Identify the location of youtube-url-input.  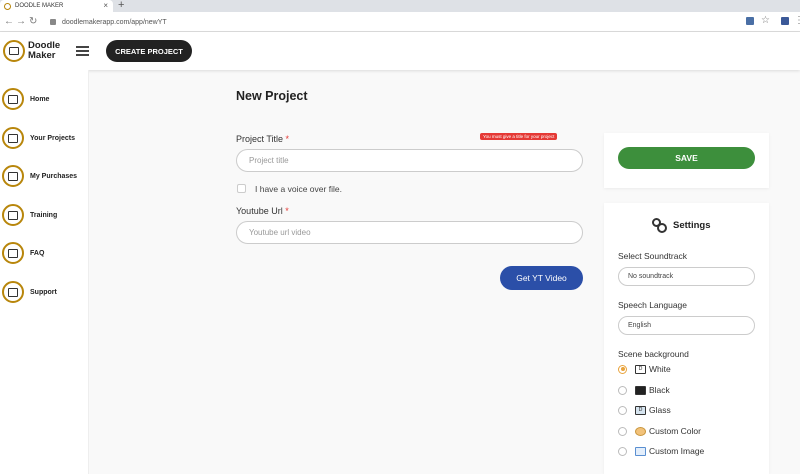
(409, 232).